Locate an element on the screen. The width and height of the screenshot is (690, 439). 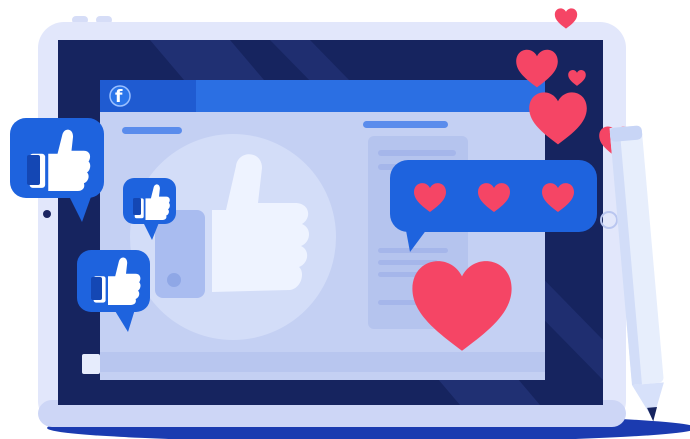
facebook-logo-letter: f is located at coordinates (119, 97).